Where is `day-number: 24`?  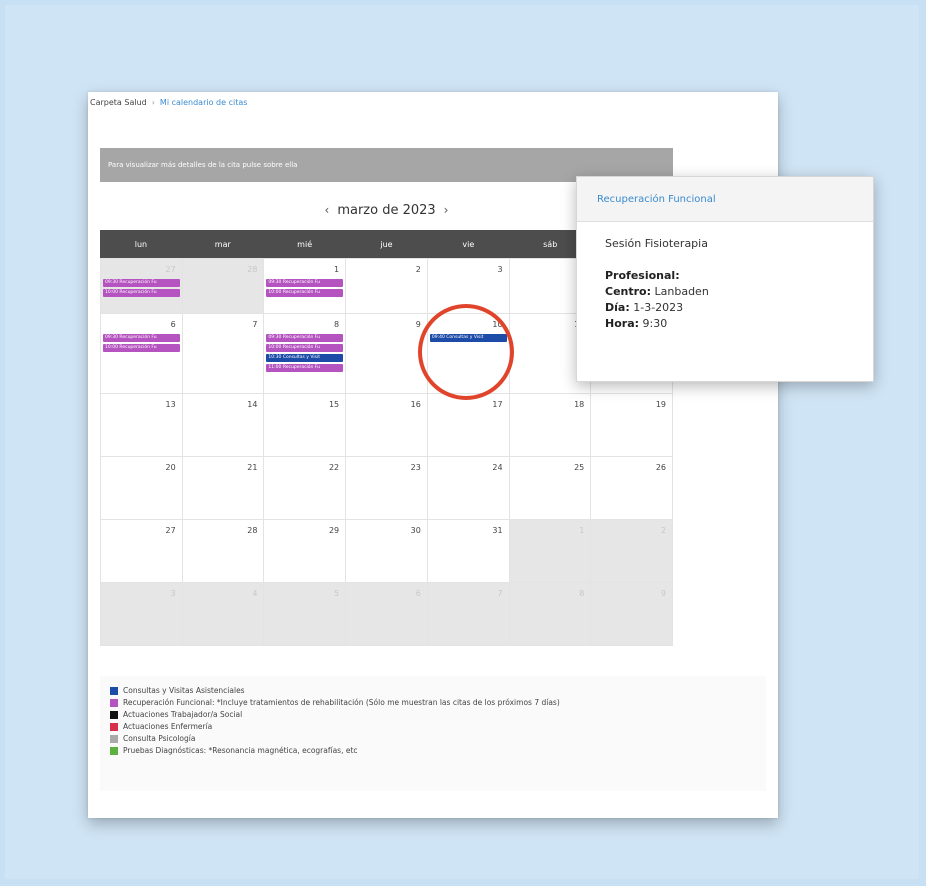
day-number: 24 is located at coordinates (497, 467).